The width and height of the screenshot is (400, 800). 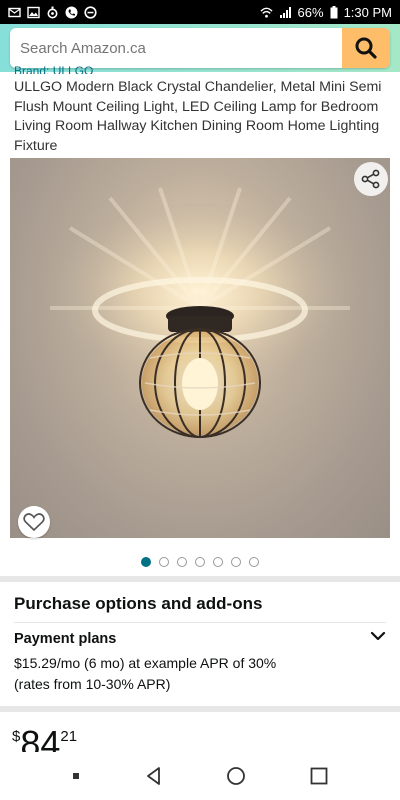 I want to click on battery-icon, so click(x=334, y=11).